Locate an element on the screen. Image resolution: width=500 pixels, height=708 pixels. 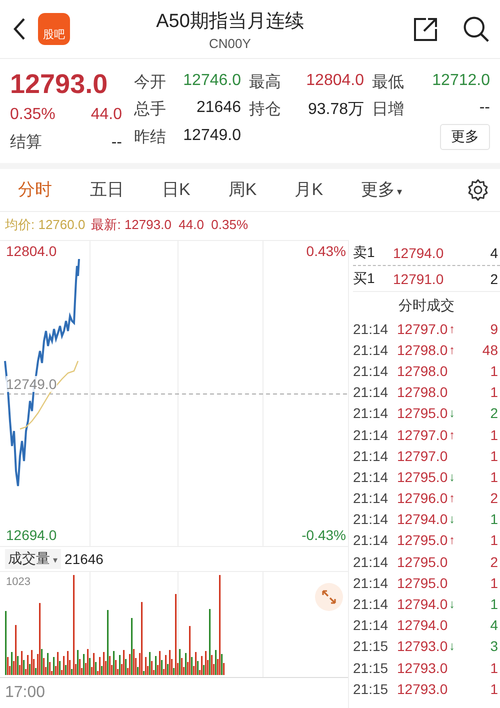
order-volume: 4 is located at coordinates (494, 252).